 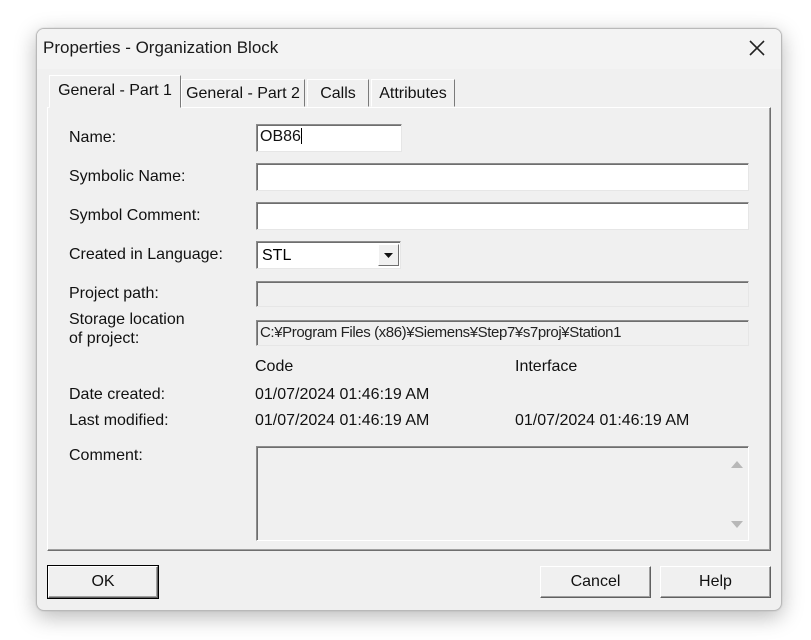 I want to click on project-path-field, so click(x=502, y=294).